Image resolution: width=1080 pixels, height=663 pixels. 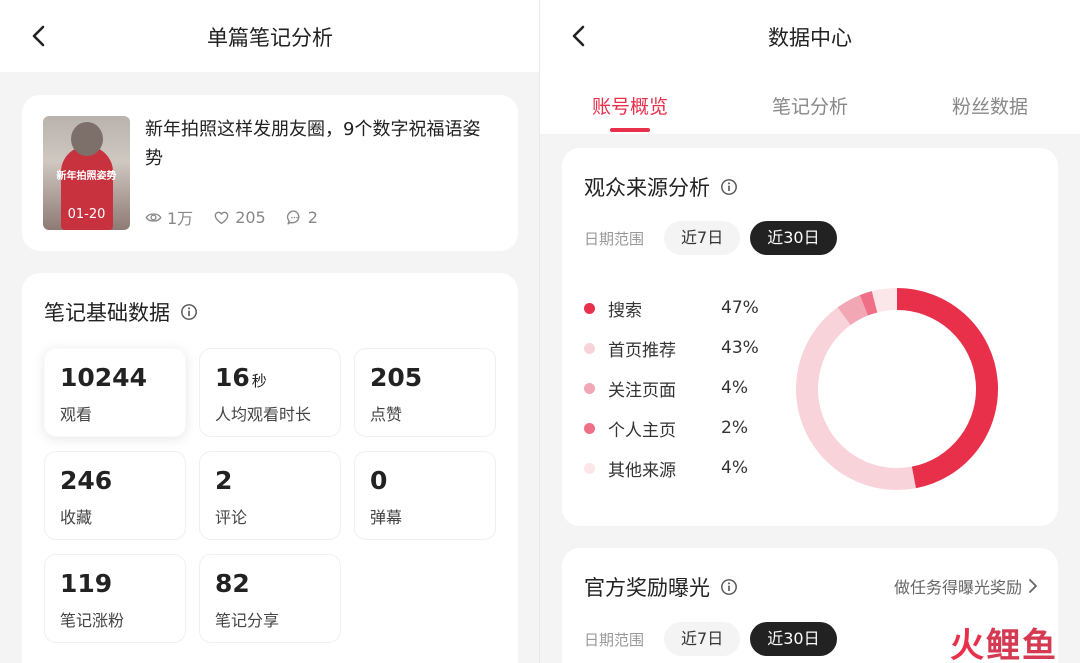 What do you see at coordinates (76, 517) in the screenshot?
I see `metric-label: 收藏` at bounding box center [76, 517].